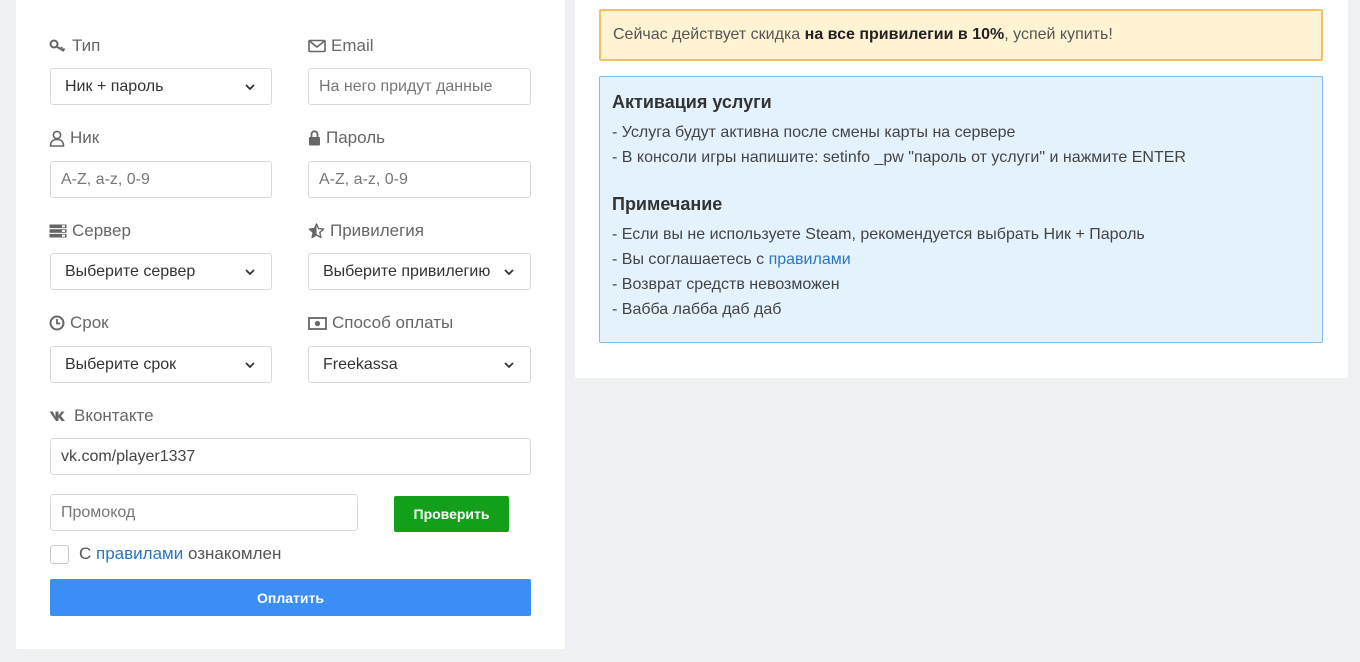 The width and height of the screenshot is (1360, 662). Describe the element at coordinates (290, 456) in the screenshot. I see `vk-input: vk.com/player1337` at that location.